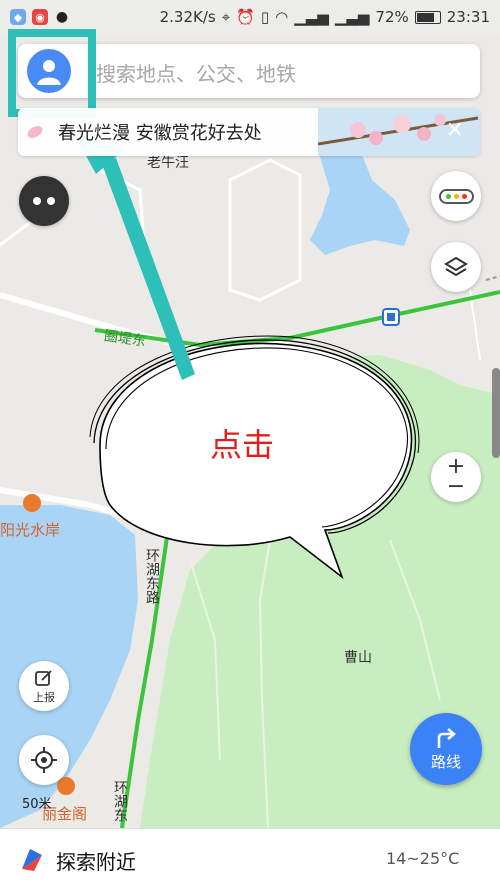 Image resolution: width=500 pixels, height=889 pixels. Describe the element at coordinates (282, 17) in the screenshot. I see `wifi-icon: ◠` at that location.